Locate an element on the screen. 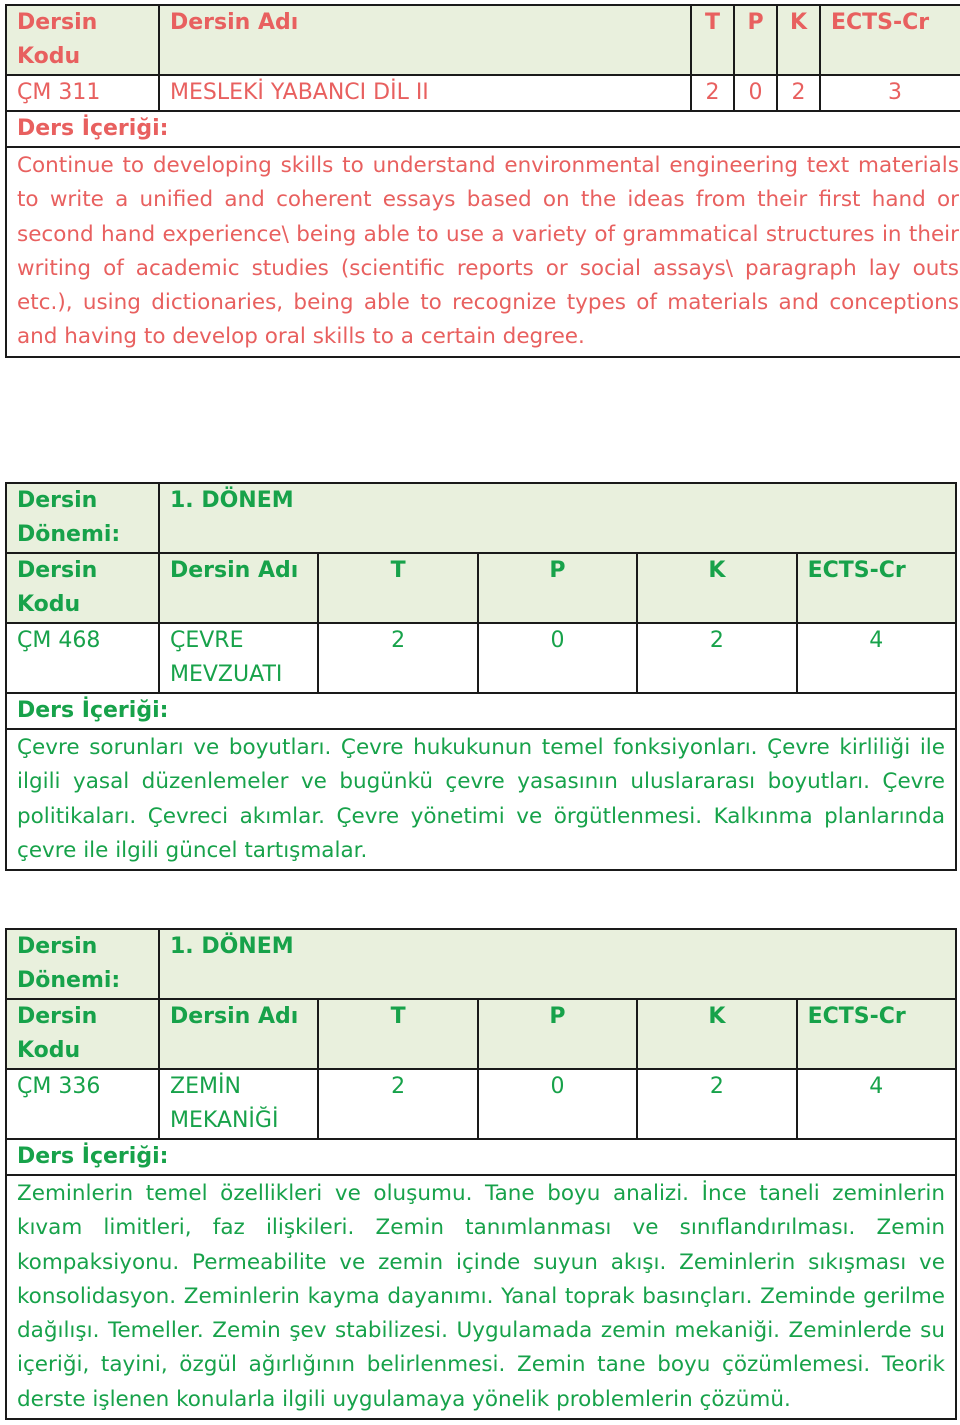 Image resolution: width=960 pixels, height=1425 pixels. course-ects: 3 is located at coordinates (889, 93).